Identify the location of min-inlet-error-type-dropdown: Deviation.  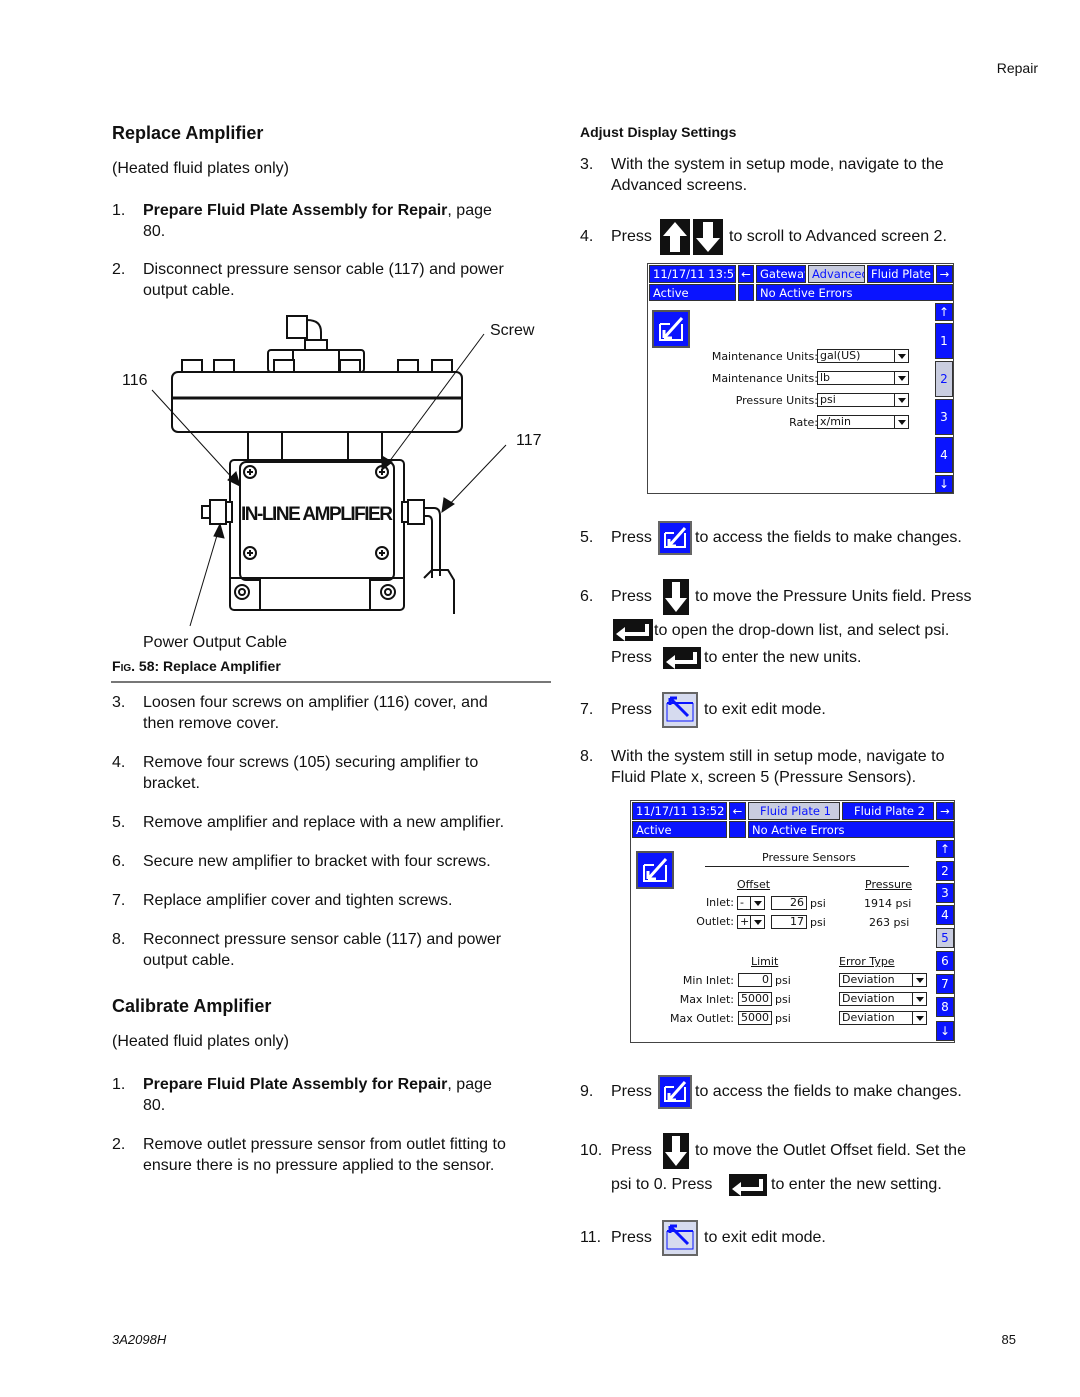
(883, 980).